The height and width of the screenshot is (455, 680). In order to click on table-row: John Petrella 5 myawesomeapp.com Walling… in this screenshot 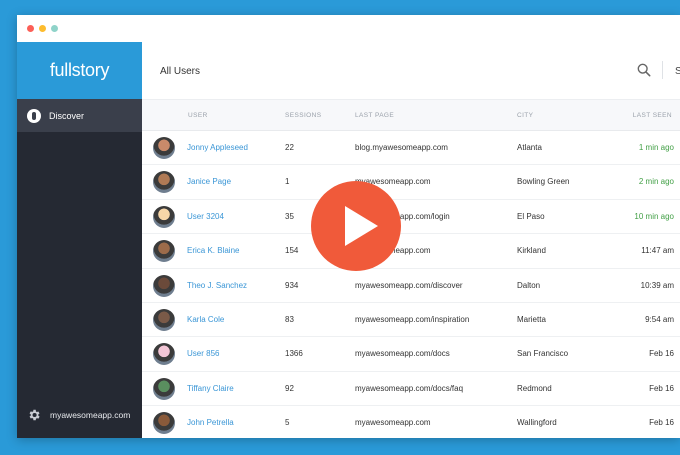, I will do `click(411, 422)`.